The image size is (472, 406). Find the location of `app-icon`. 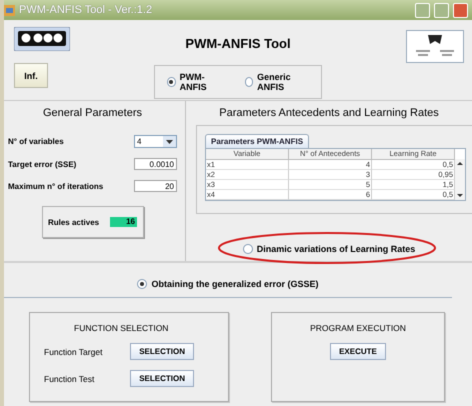

app-icon is located at coordinates (9, 10).